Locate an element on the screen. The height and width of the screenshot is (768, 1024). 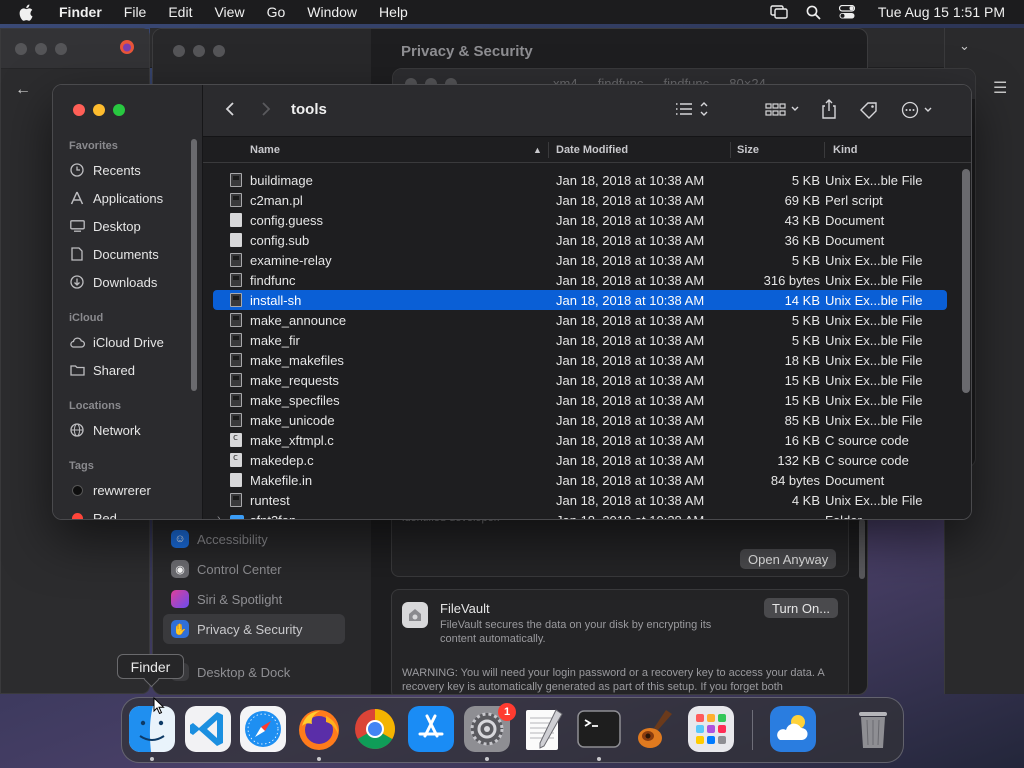
settings-item-control-center: ◉ Control Center is located at coordinates (254, 569).